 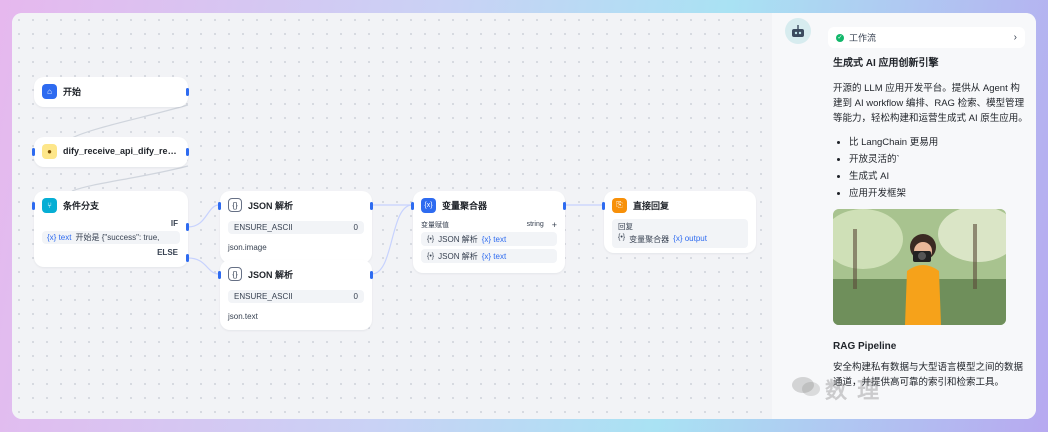 I want to click on check-circle-icon: ✓, so click(x=840, y=37).